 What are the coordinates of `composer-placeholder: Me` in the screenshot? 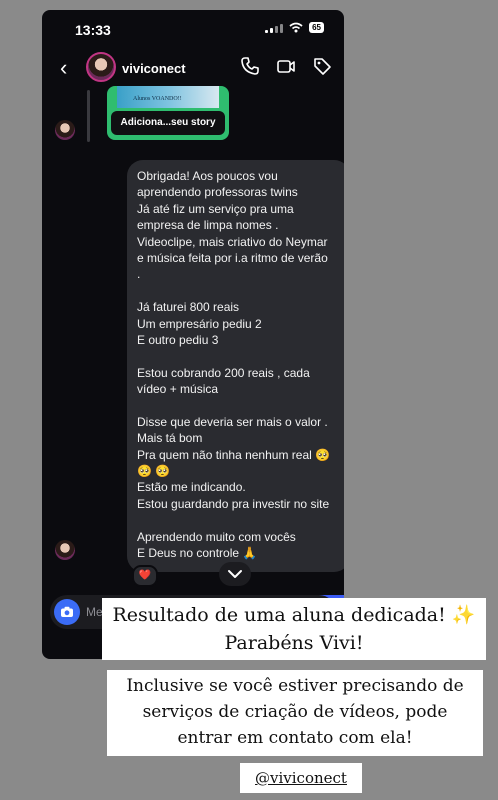 It's located at (94, 612).